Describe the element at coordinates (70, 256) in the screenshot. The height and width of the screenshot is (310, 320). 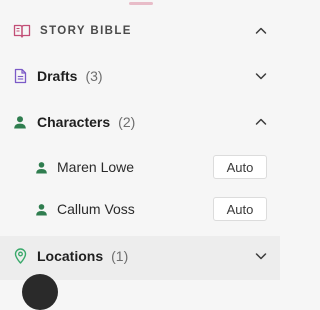
I see `section-label: Locations` at that location.